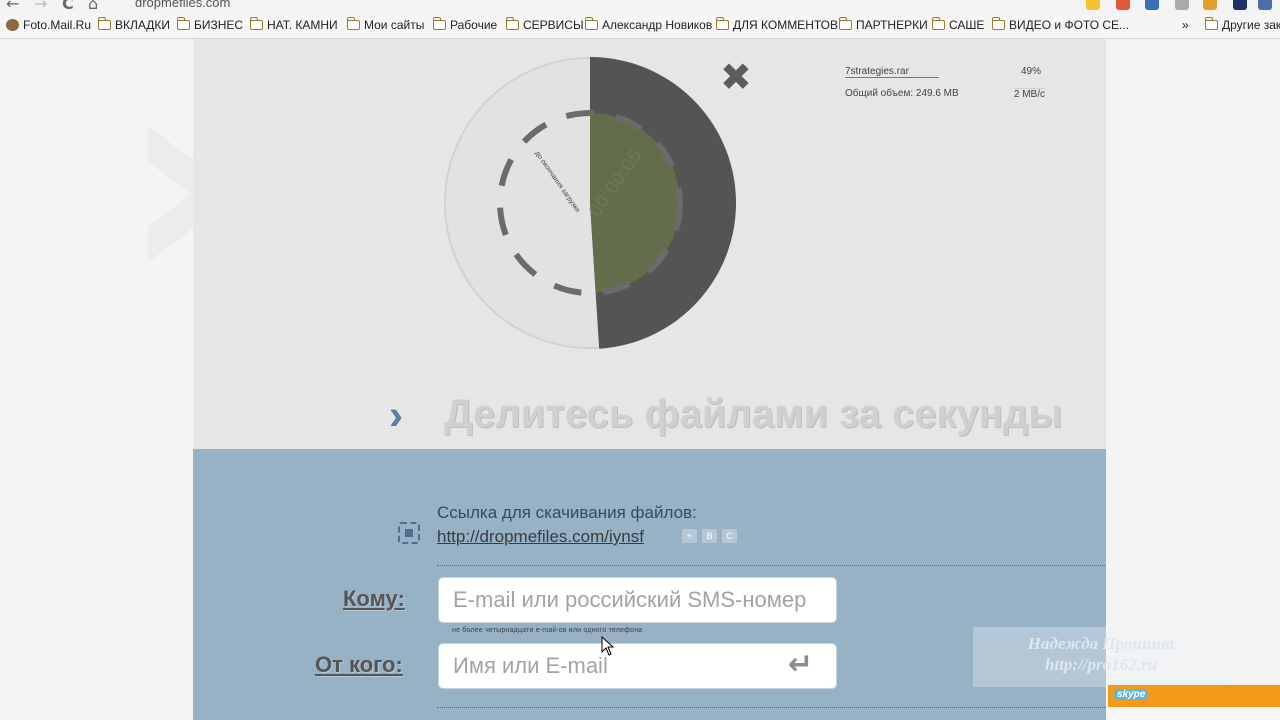 The image size is (1280, 720). What do you see at coordinates (1131, 694) in the screenshot?
I see `skype-icon: skype` at bounding box center [1131, 694].